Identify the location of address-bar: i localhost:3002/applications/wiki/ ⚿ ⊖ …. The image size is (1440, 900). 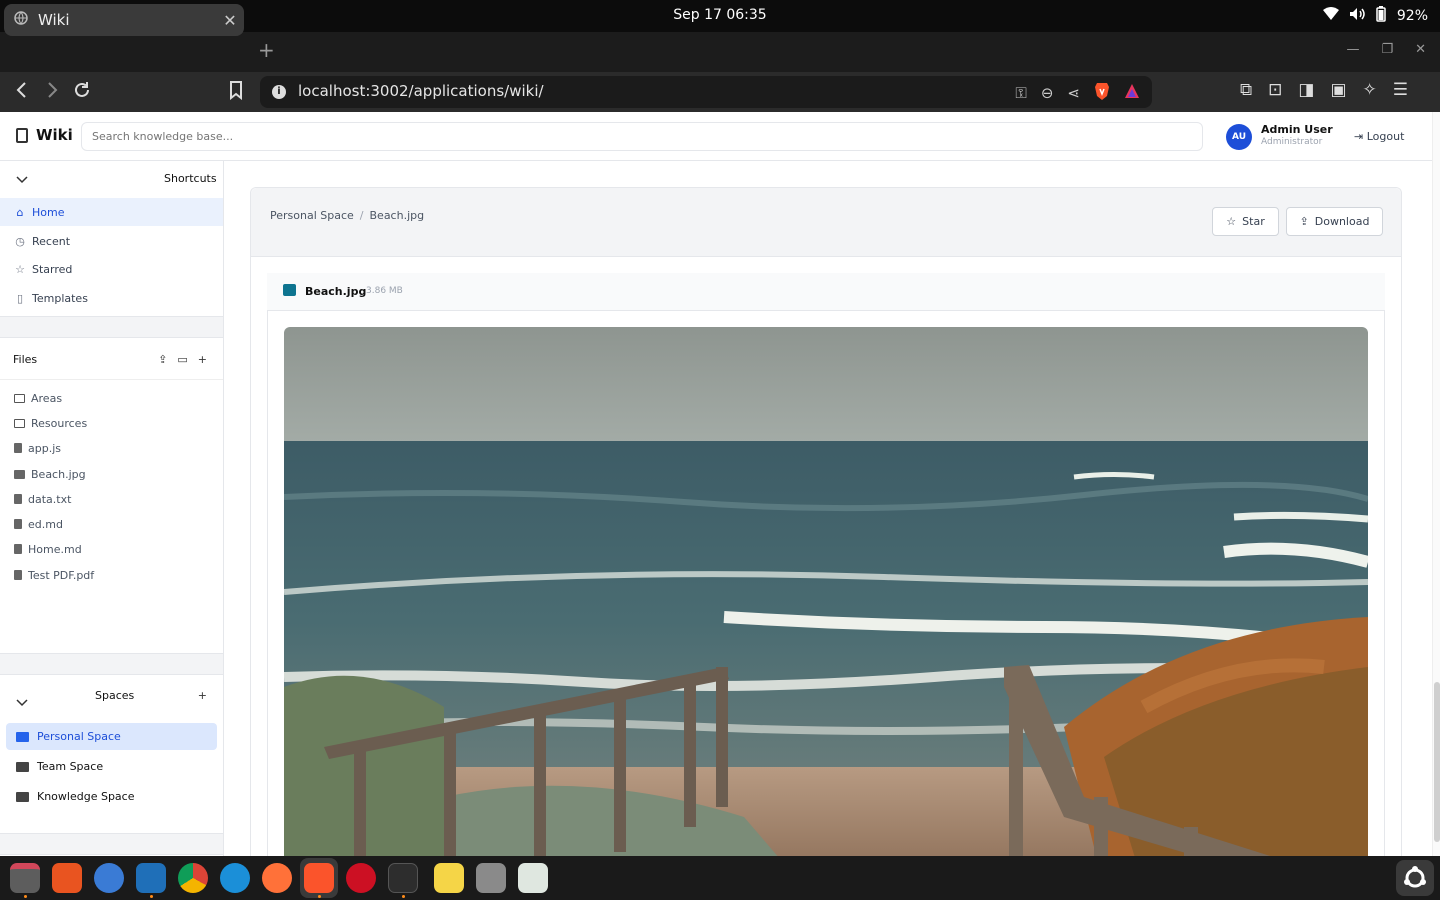
(706, 92).